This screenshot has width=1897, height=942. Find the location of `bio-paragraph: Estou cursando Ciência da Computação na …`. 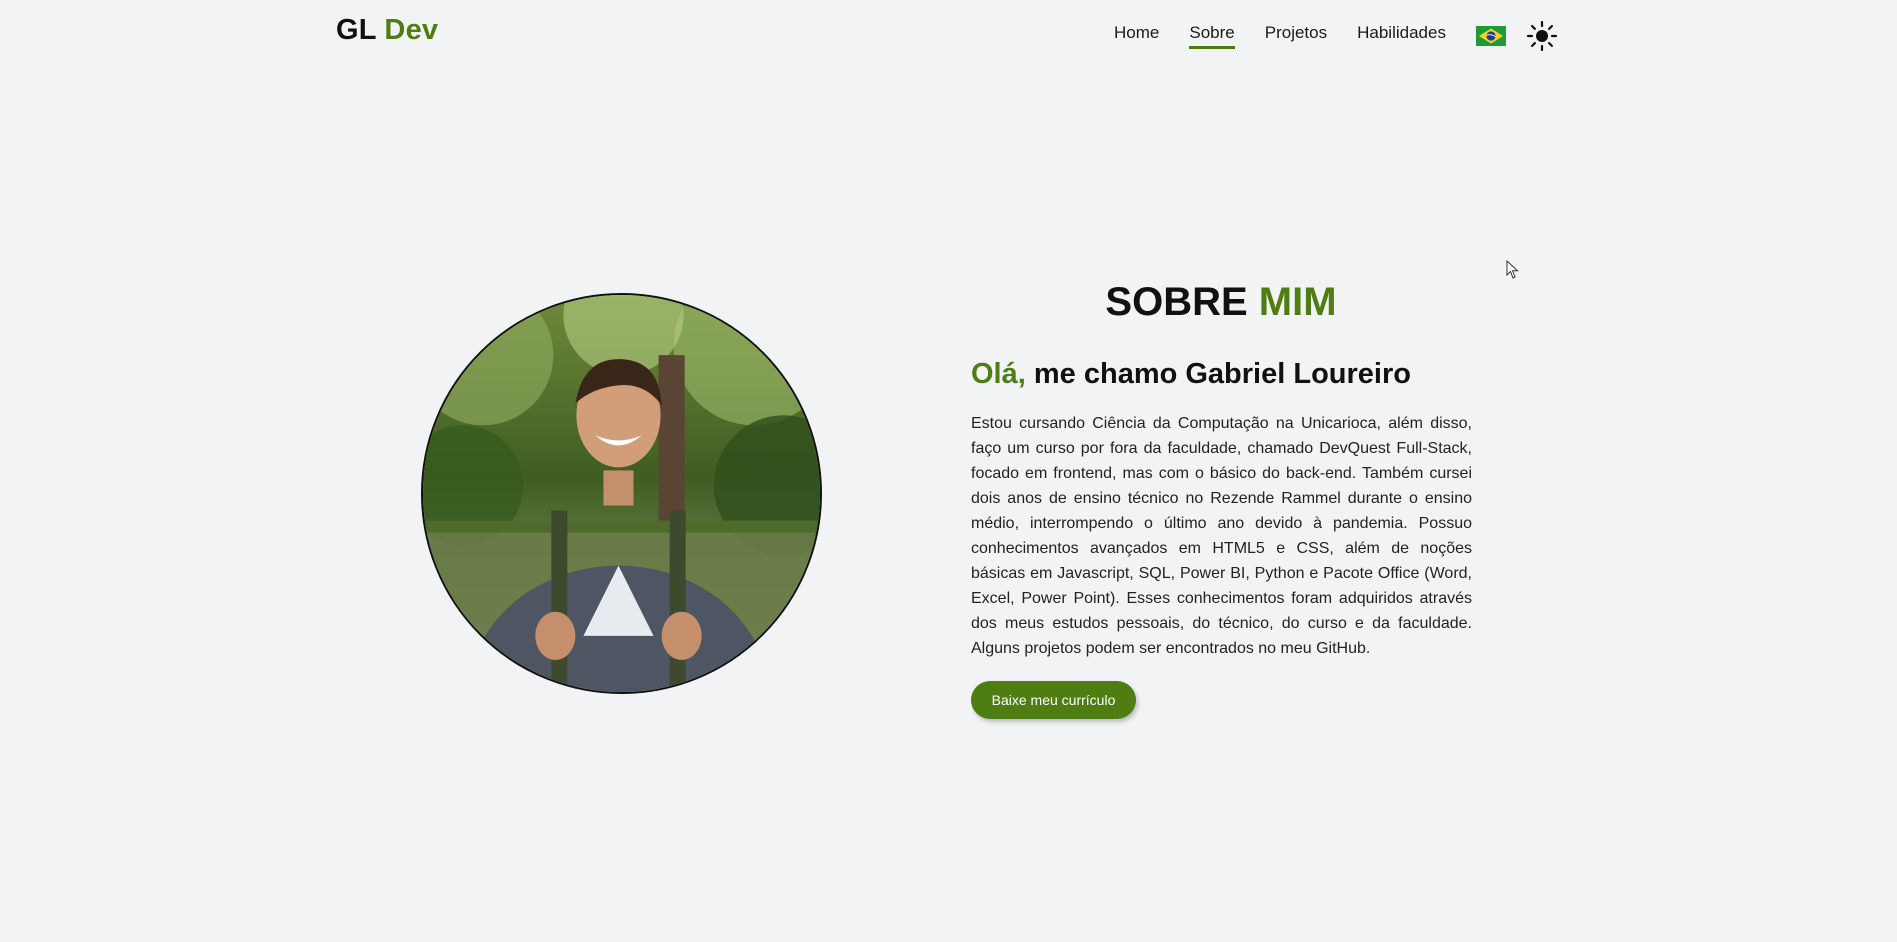

bio-paragraph: Estou cursando Ciência da Computação na … is located at coordinates (1221, 536).